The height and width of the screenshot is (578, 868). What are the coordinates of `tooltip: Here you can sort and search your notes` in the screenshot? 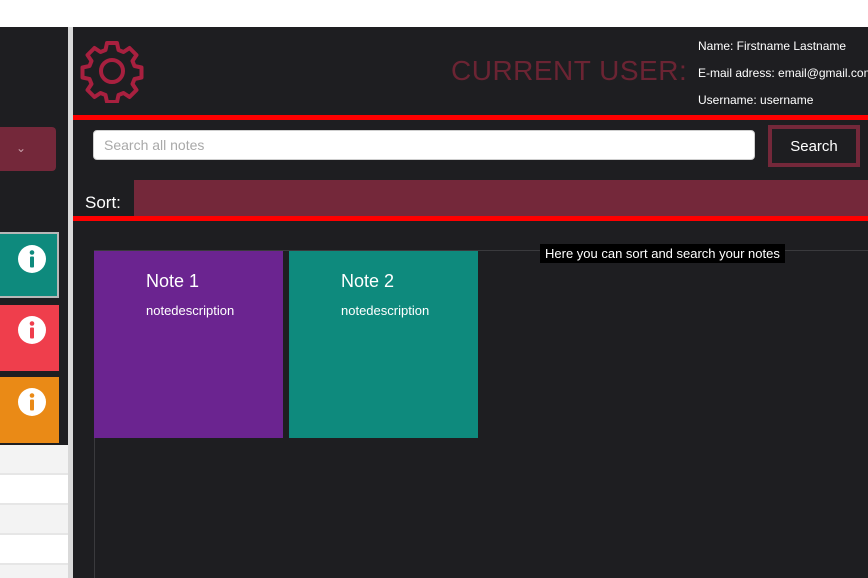 It's located at (662, 253).